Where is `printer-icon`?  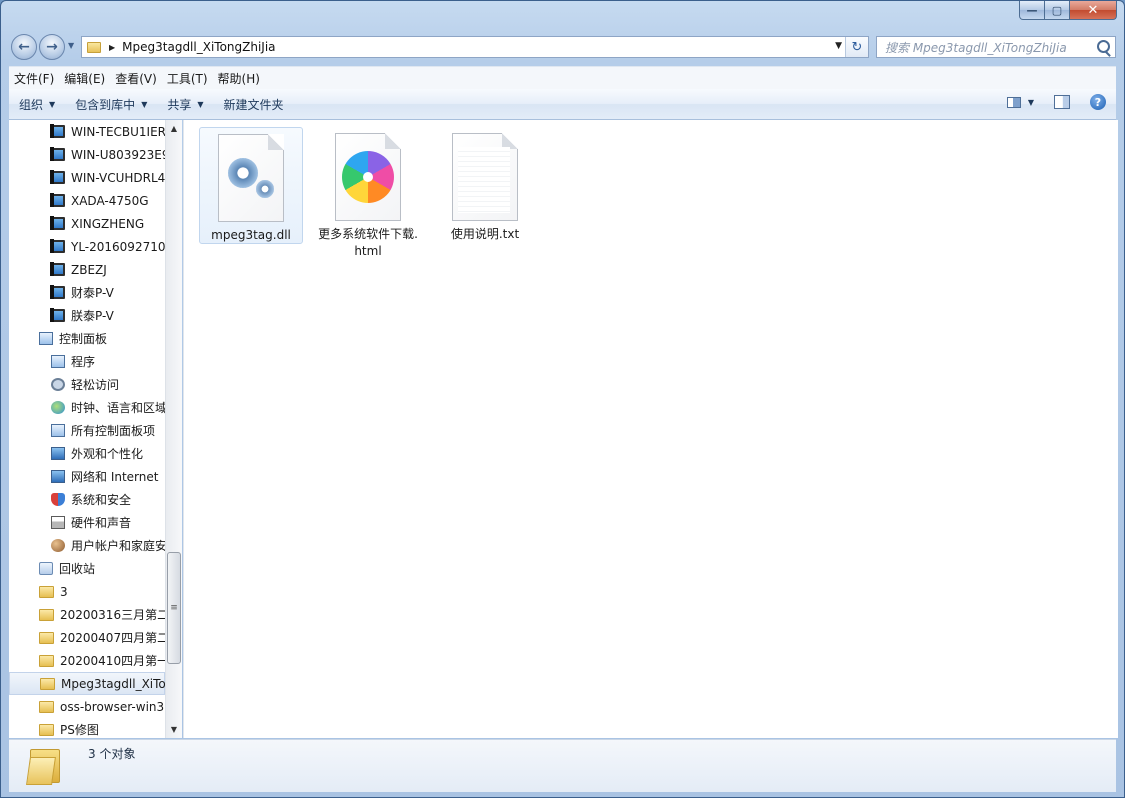 printer-icon is located at coordinates (58, 522).